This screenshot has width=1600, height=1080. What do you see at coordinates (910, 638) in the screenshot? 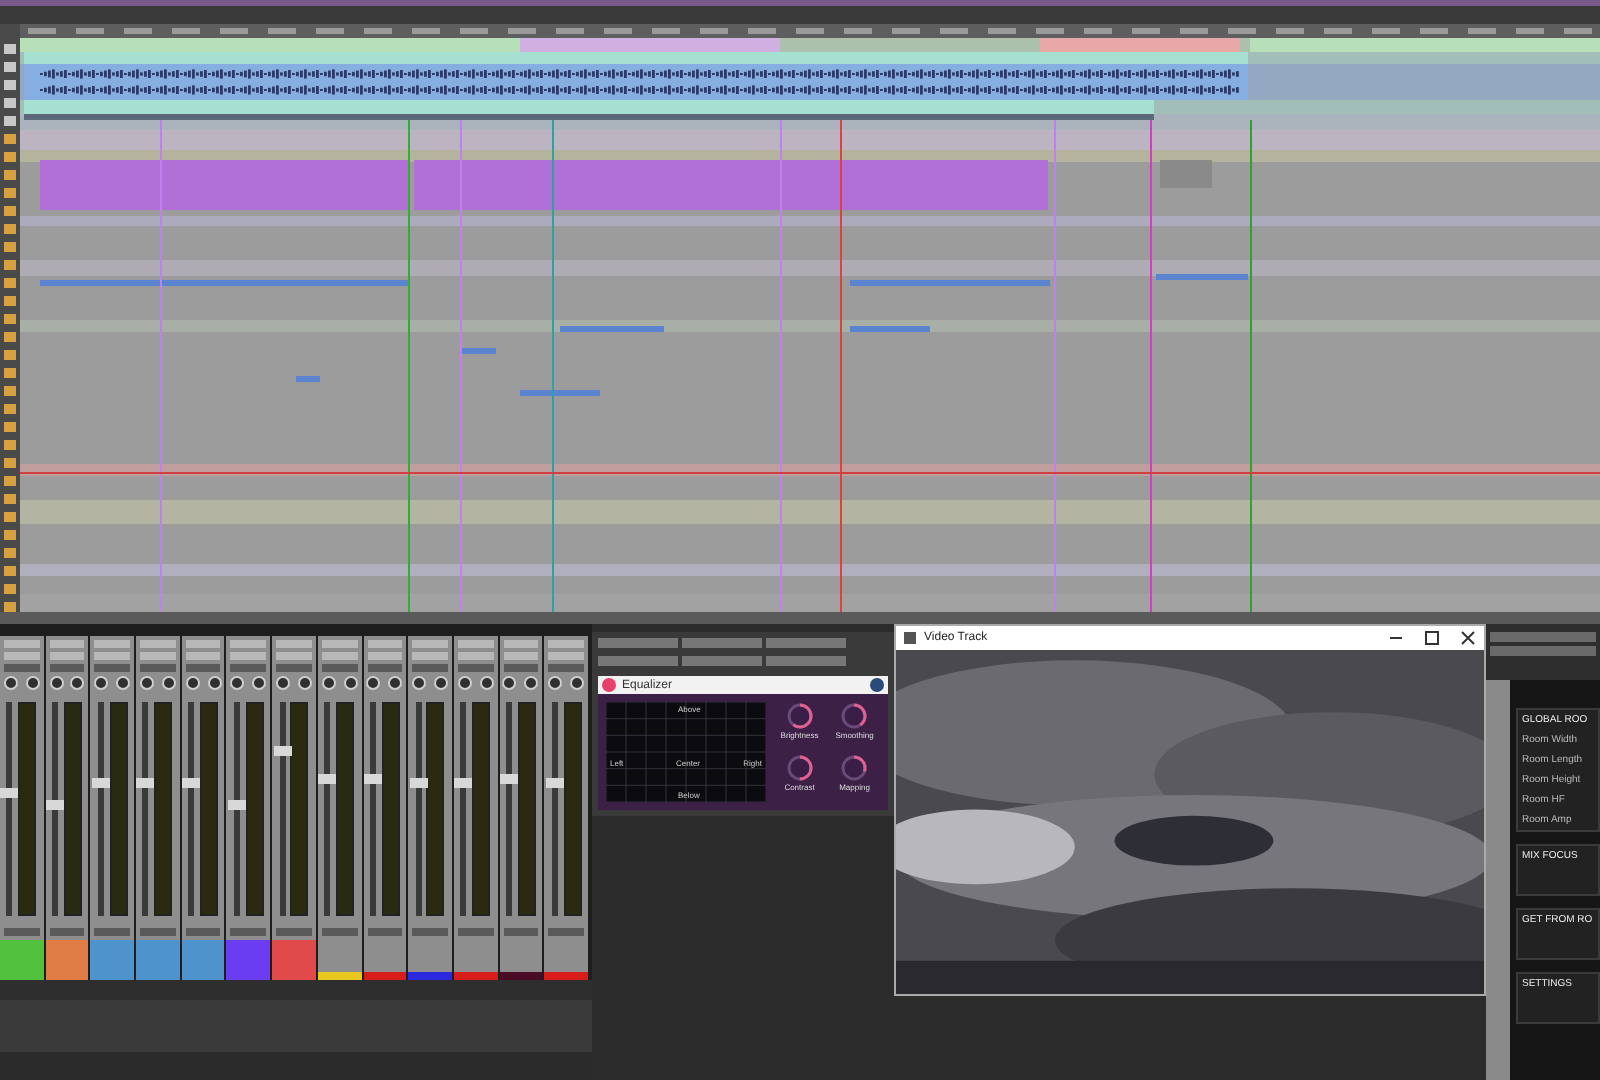
I see `app-icon` at bounding box center [910, 638].